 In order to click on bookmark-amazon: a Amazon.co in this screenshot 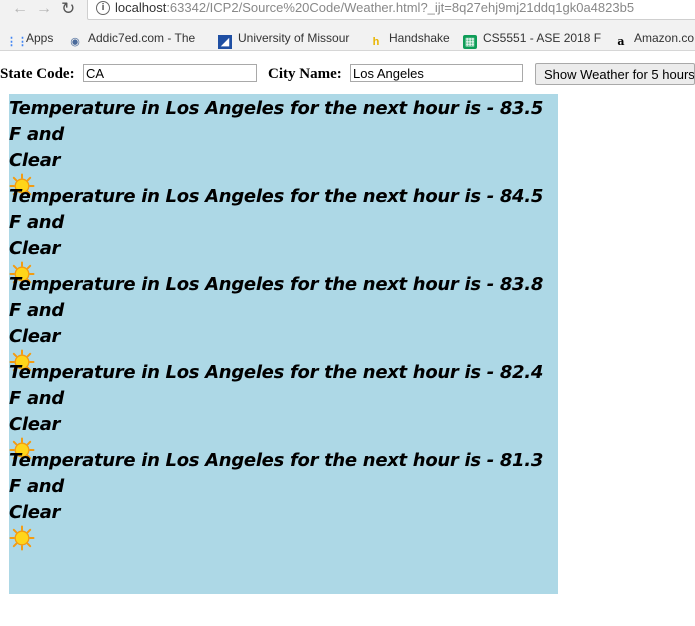, I will do `click(654, 39)`.